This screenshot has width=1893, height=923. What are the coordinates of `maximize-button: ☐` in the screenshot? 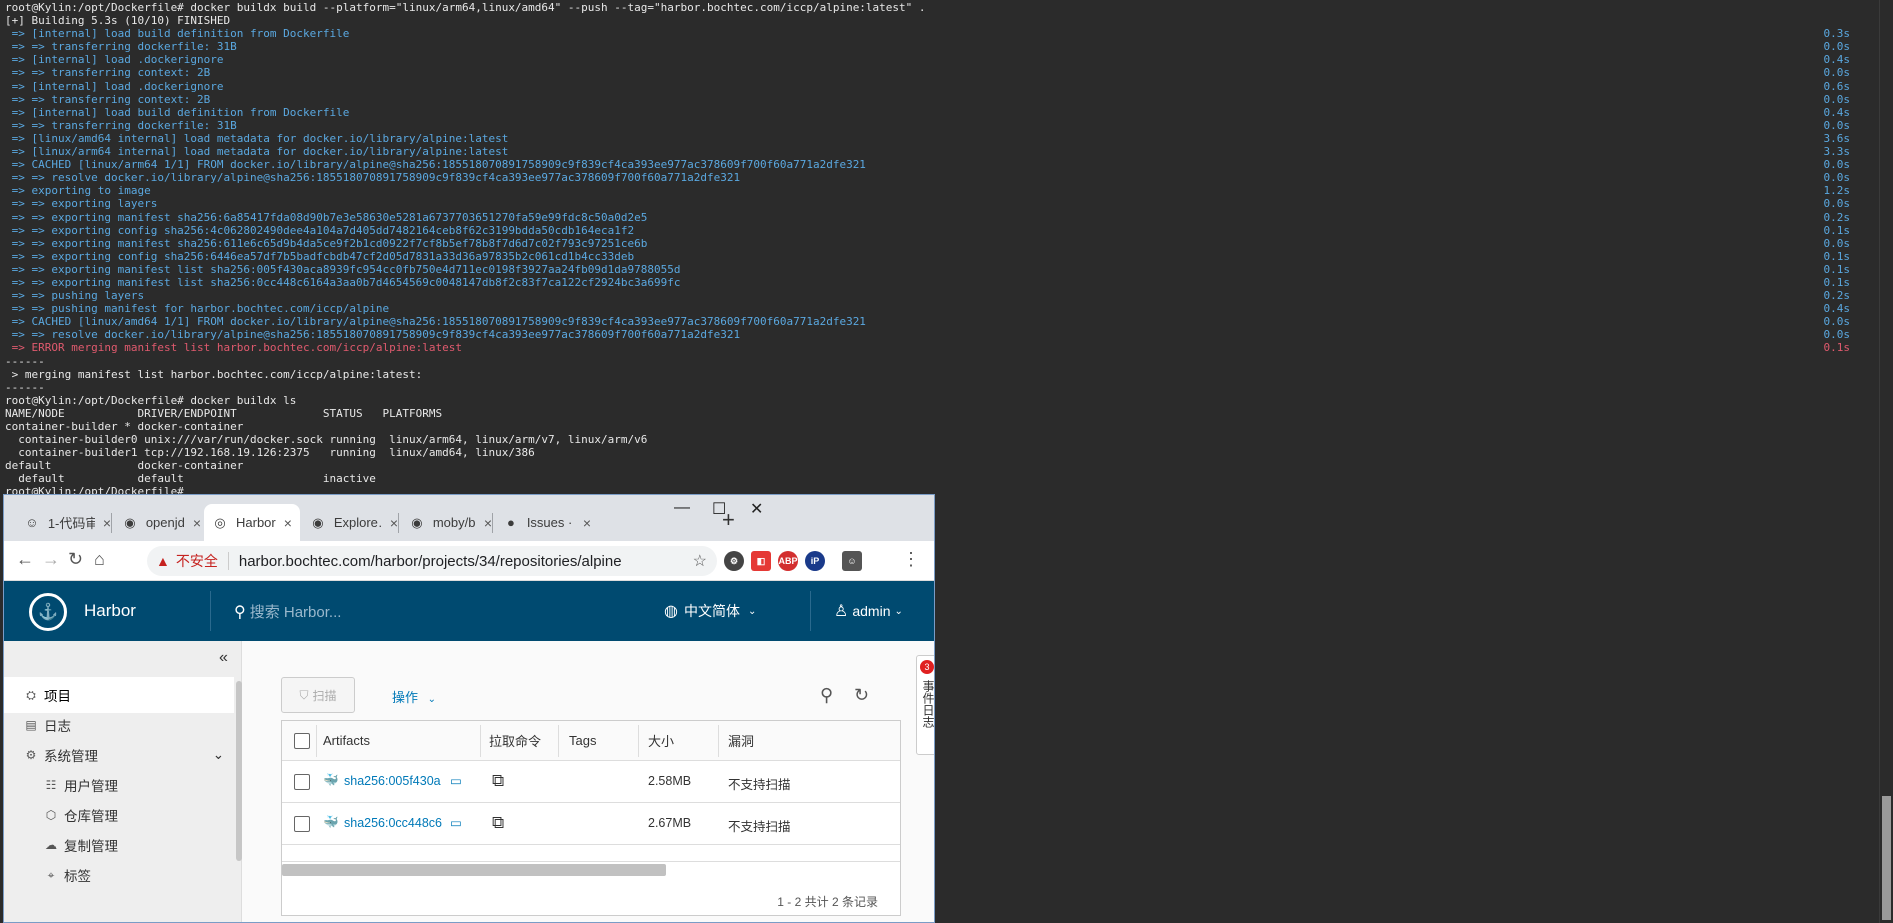 It's located at (719, 509).